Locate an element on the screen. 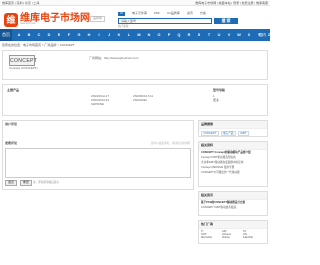 The height and width of the screenshot is (265, 320). model-nav-label: 型号导航 is located at coordinates (219, 90).